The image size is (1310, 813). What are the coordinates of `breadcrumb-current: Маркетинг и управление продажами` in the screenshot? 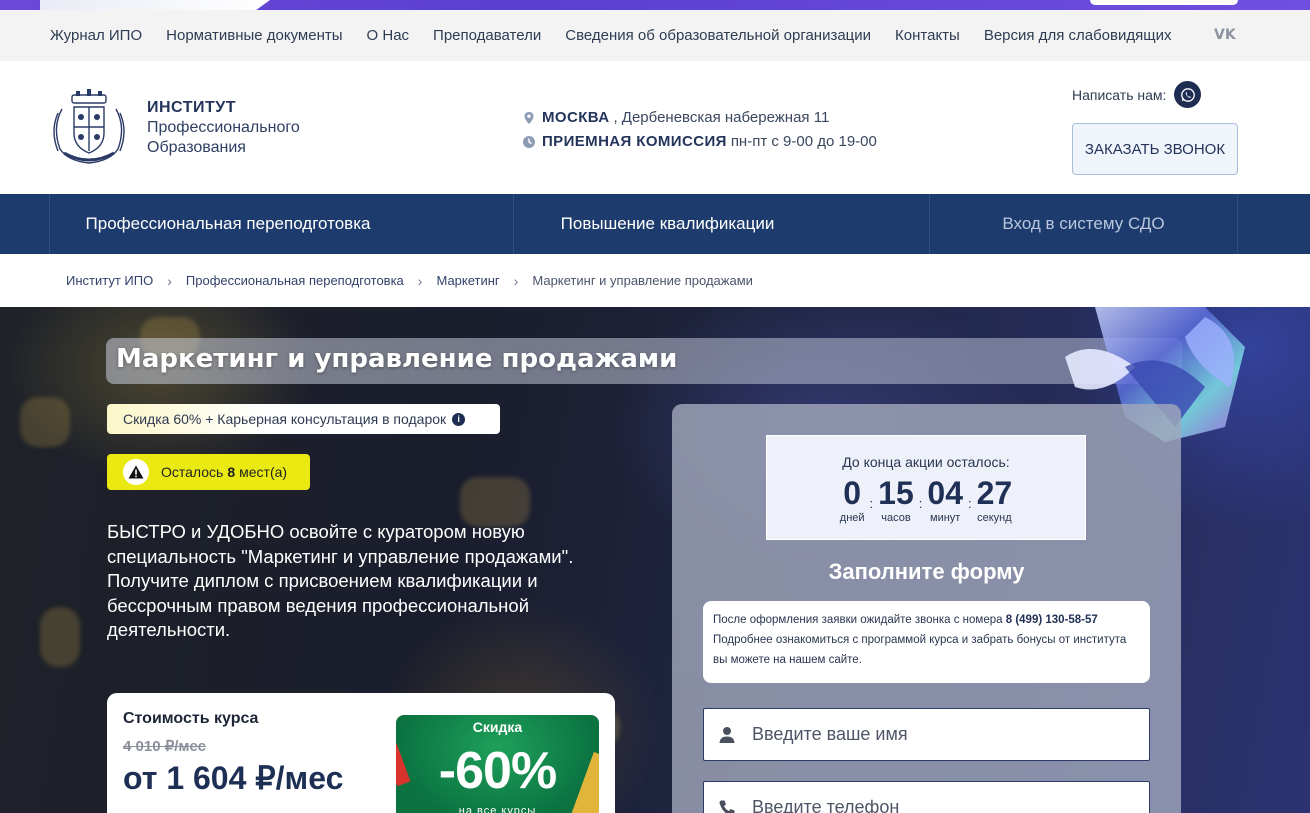 It's located at (642, 280).